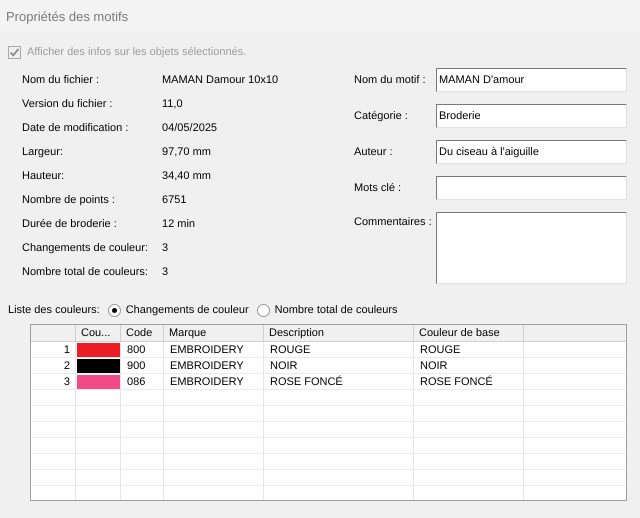  Describe the element at coordinates (327, 310) in the screenshot. I see `radio-option: Nombre total de couleurs` at that location.